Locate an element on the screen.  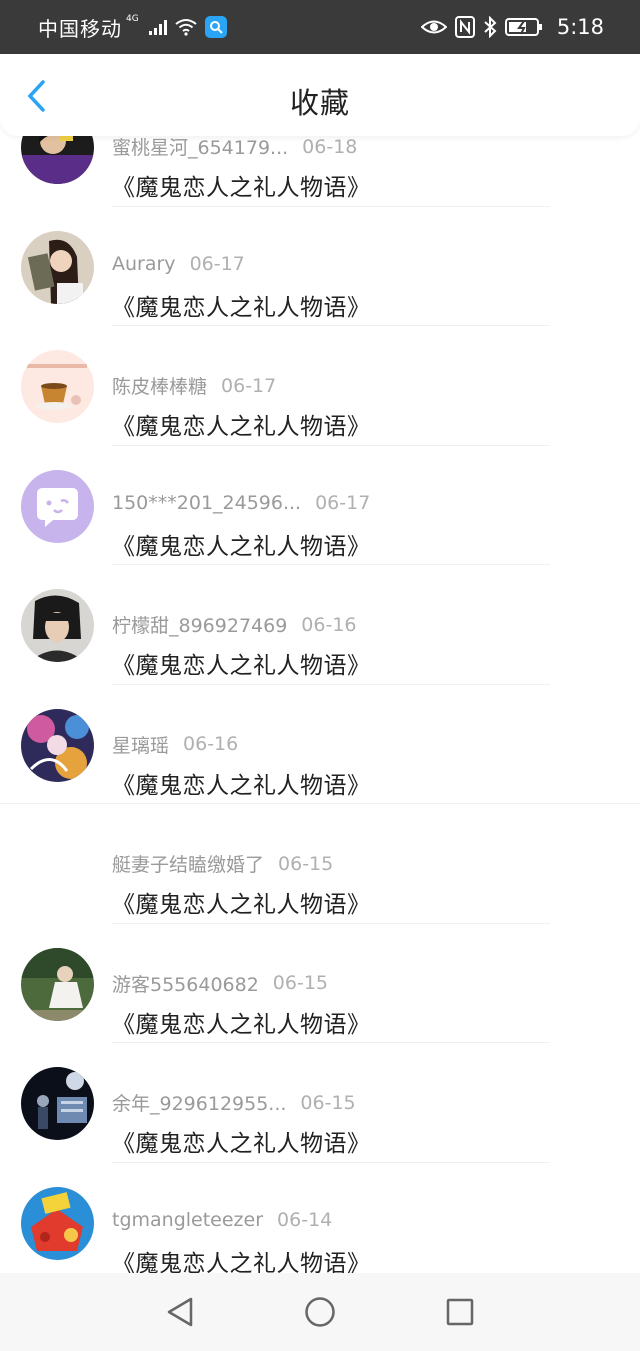
circle-home-icon is located at coordinates (320, 1312).